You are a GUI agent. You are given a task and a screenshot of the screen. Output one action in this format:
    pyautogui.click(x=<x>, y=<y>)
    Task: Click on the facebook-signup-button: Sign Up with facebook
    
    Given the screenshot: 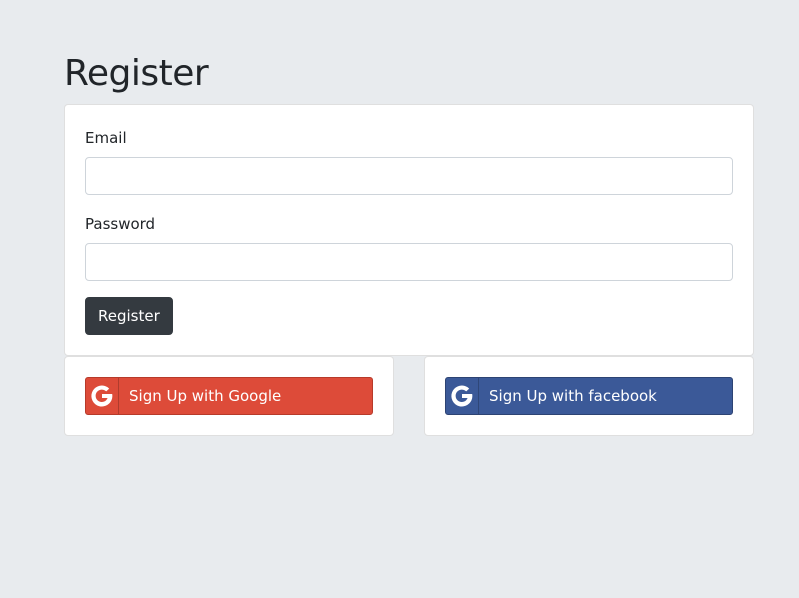 What is the action you would take?
    pyautogui.click(x=589, y=396)
    